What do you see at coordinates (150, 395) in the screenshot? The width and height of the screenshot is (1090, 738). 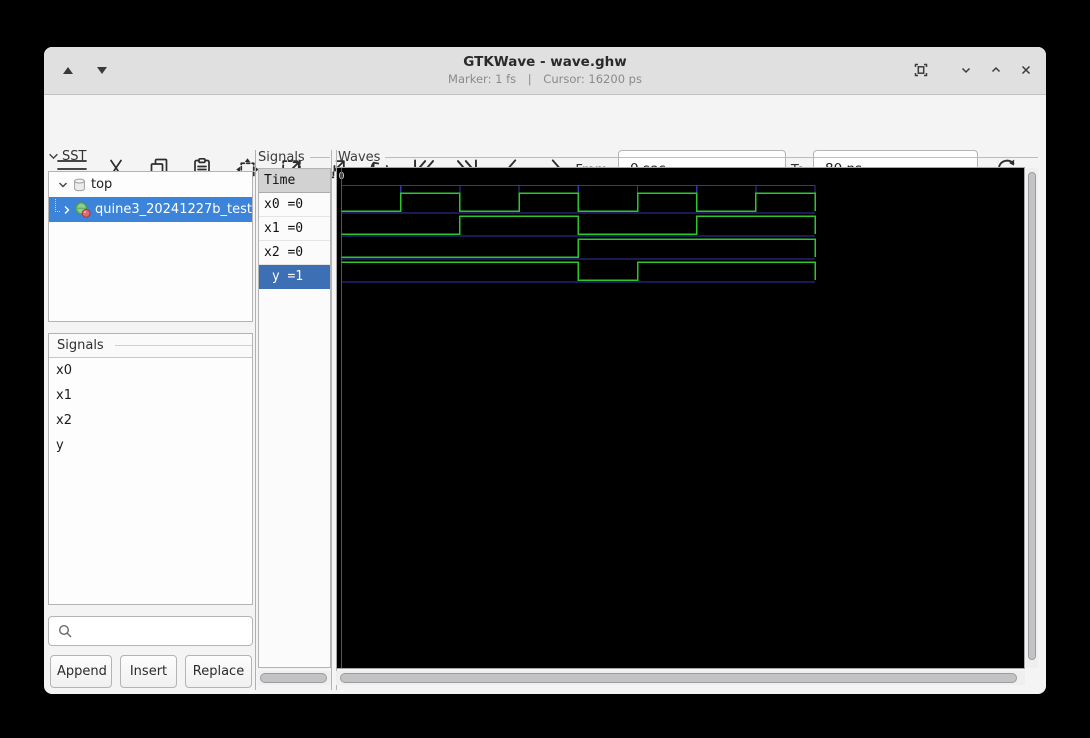 I see `signal-list-item-x1: x1` at bounding box center [150, 395].